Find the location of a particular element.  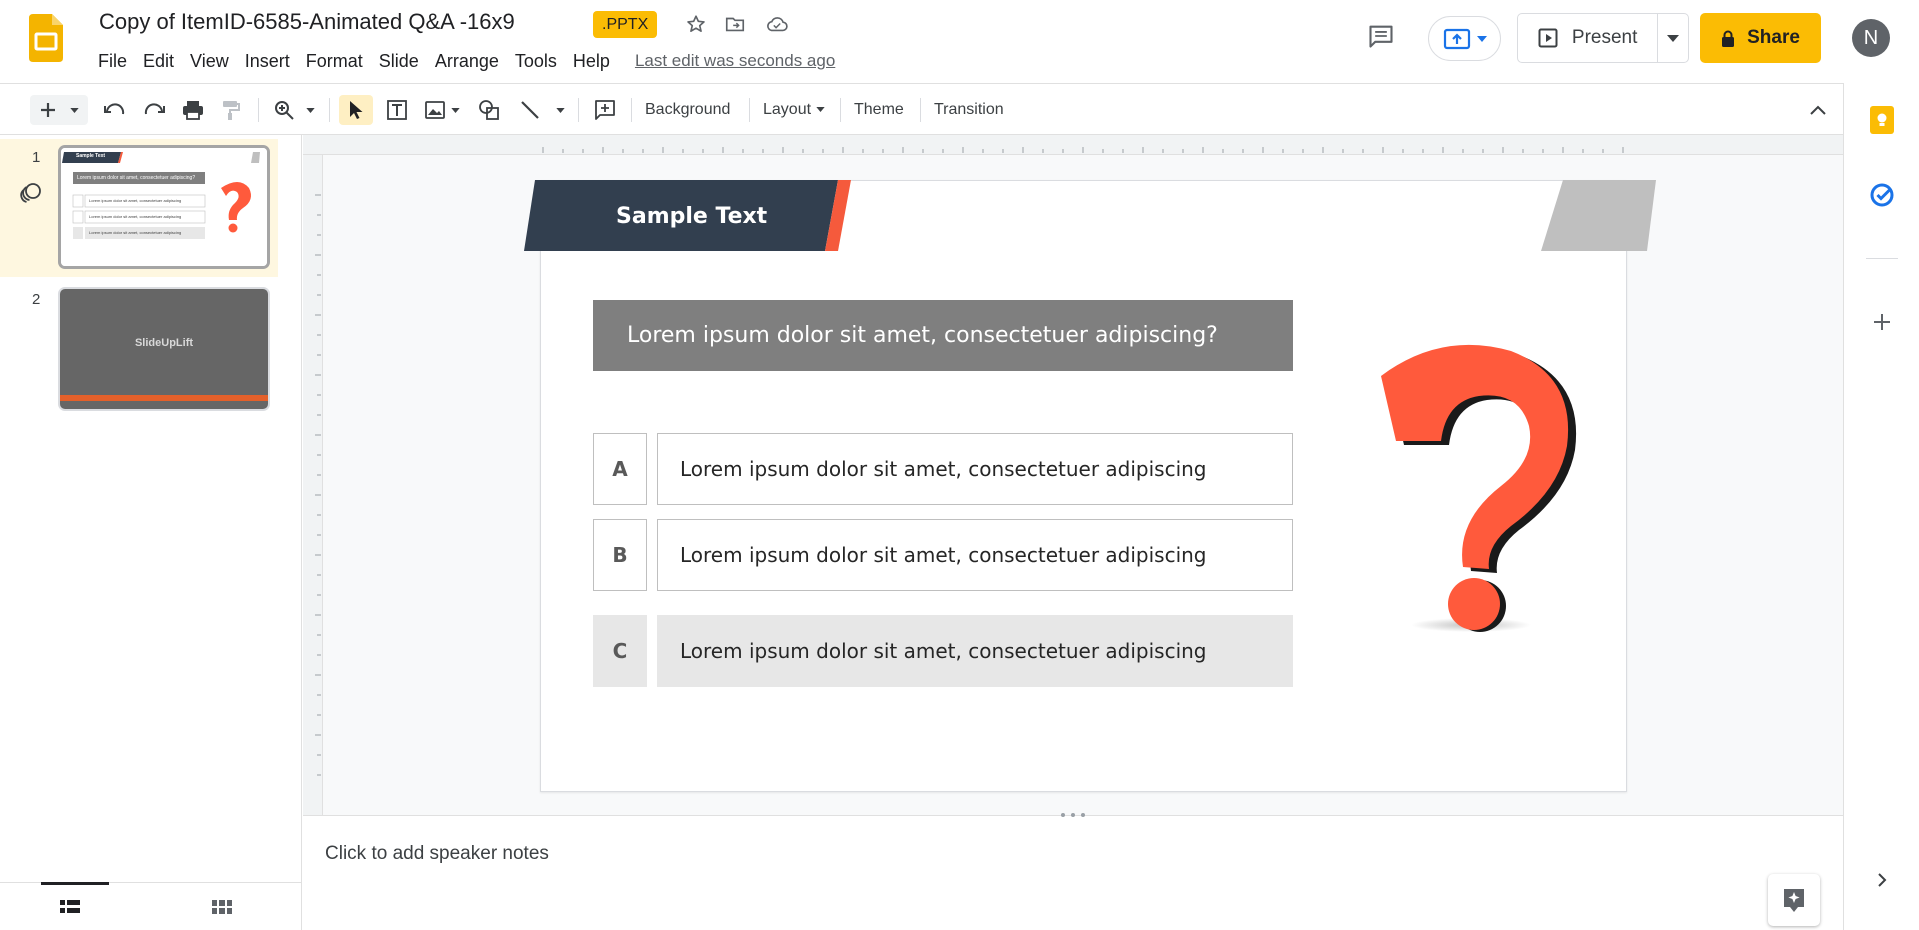

chevron-up-icon is located at coordinates (1818, 110).